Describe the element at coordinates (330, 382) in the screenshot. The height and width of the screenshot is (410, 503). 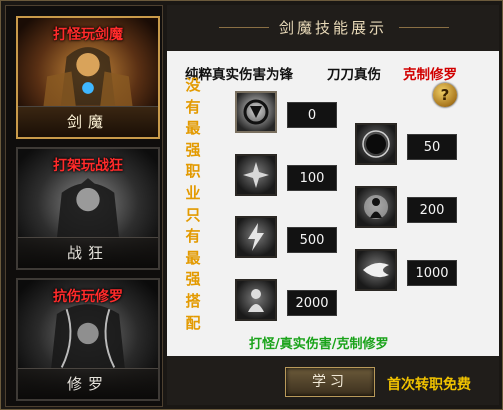
I see `learn-button: 学习` at that location.